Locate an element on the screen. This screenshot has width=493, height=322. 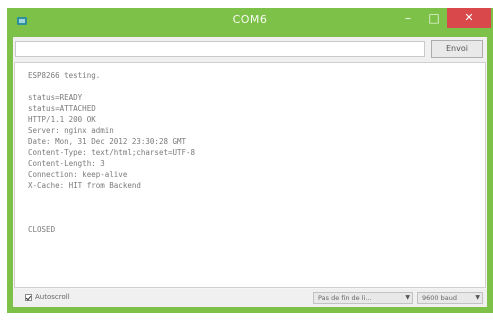
autoscroll-toggle: Autoscroll is located at coordinates (47, 297).